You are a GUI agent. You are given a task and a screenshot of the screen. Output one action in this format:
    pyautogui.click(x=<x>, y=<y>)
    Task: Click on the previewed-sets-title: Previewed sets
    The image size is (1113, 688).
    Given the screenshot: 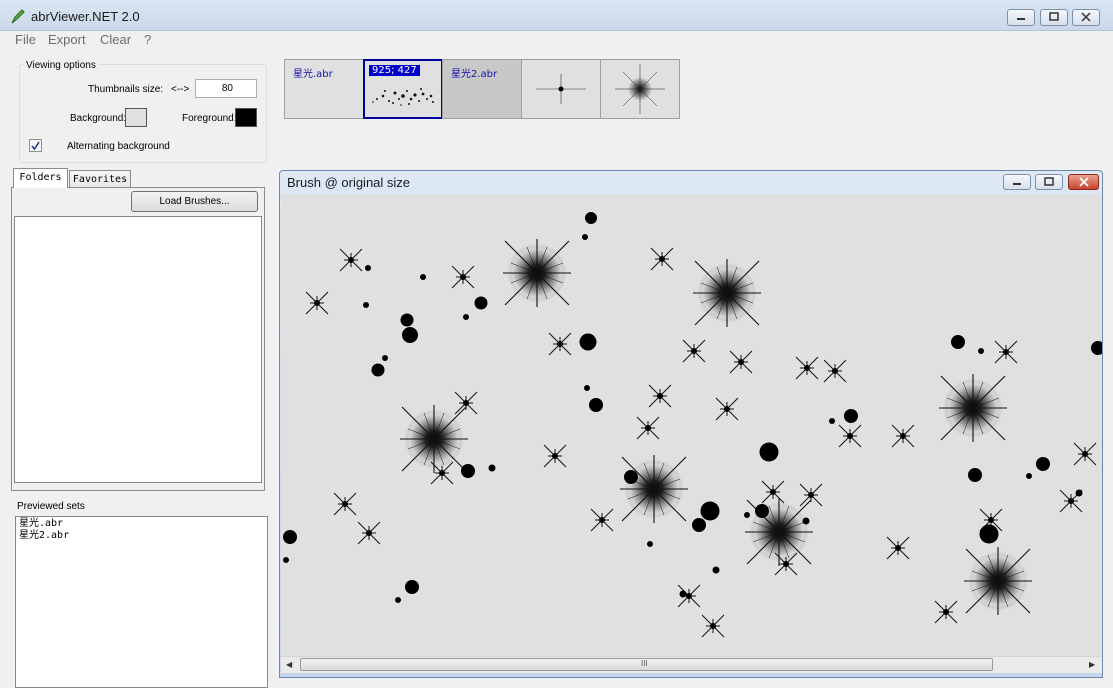 What is the action you would take?
    pyautogui.click(x=51, y=506)
    